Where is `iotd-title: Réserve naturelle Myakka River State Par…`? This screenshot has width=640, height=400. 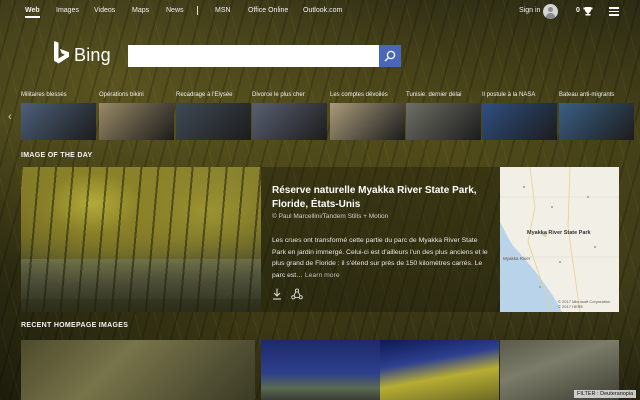 iotd-title: Réserve naturelle Myakka River State Par… is located at coordinates (383, 198).